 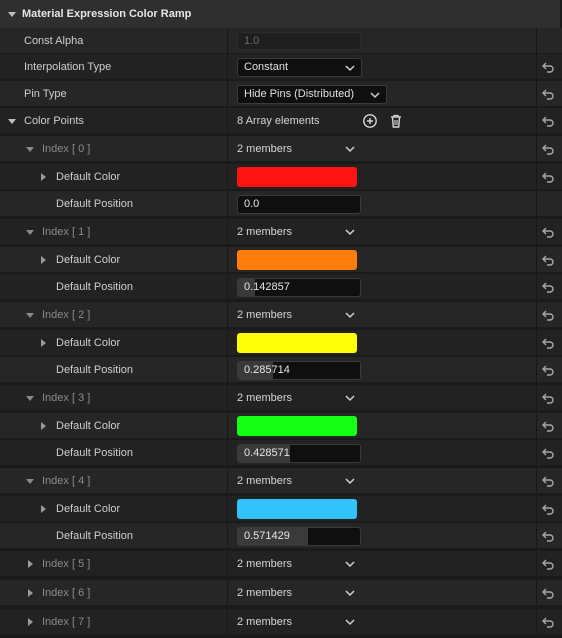 What do you see at coordinates (66, 481) in the screenshot?
I see `index-label: Index [ 4 ]` at bounding box center [66, 481].